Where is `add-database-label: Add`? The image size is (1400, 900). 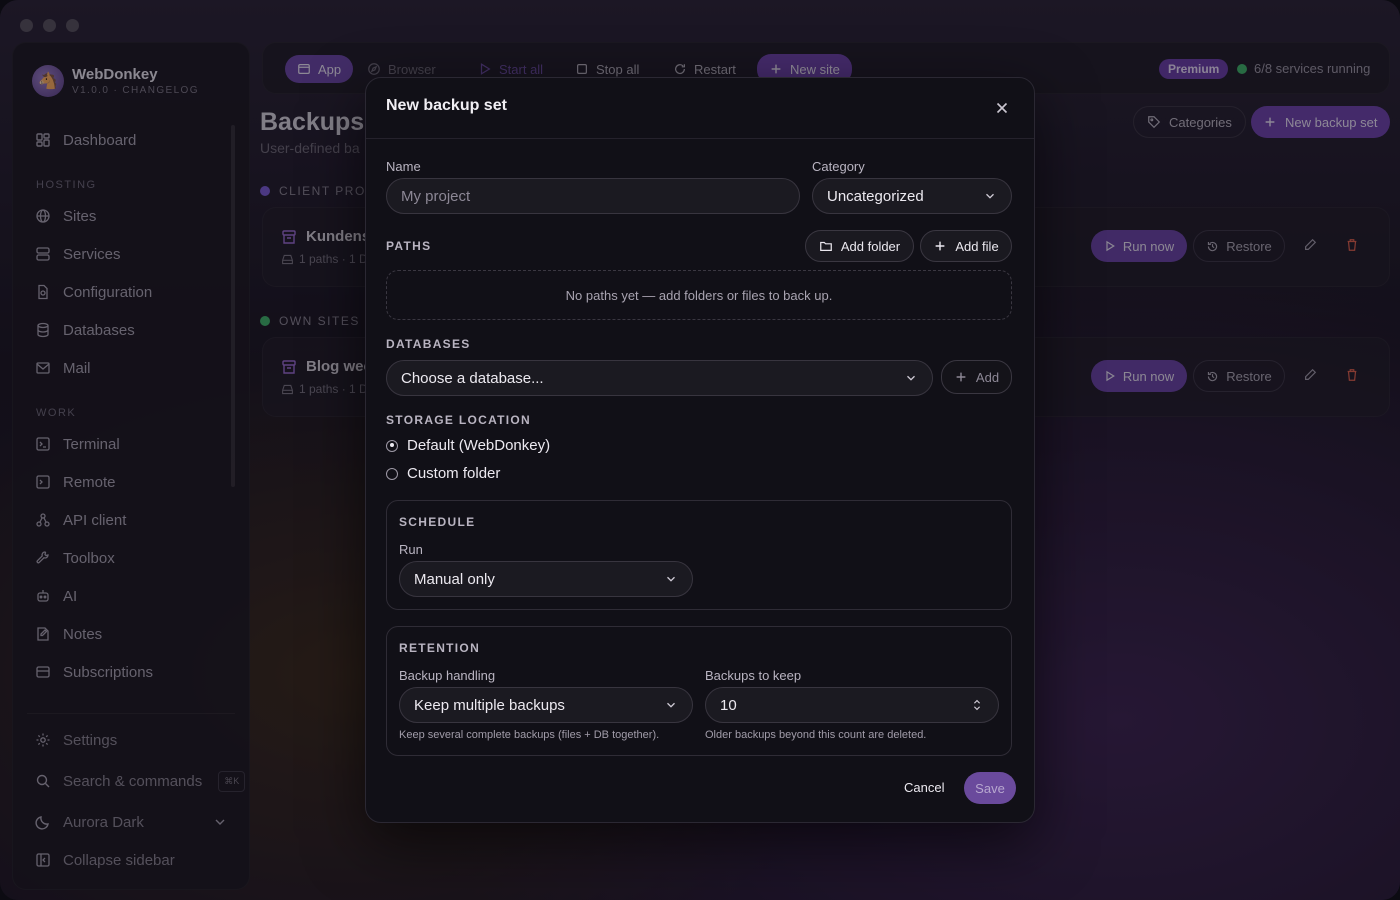 add-database-label: Add is located at coordinates (987, 377).